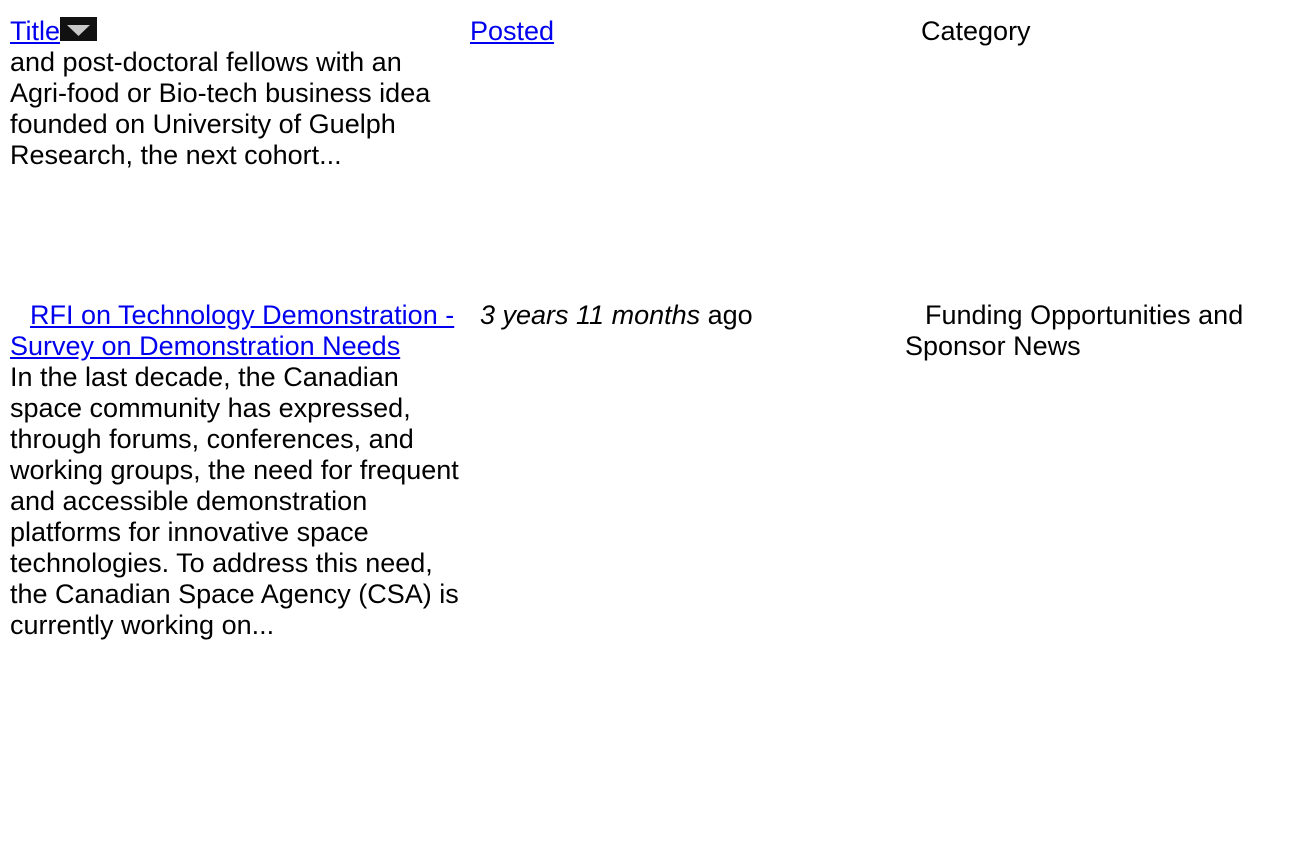  I want to click on column-header-title: Title, so click(54, 31).